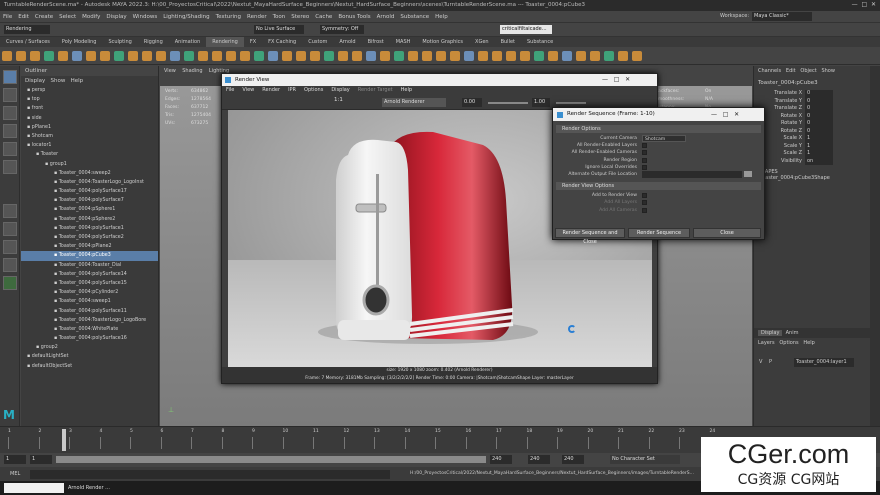  What do you see at coordinates (89, 191) in the screenshot?
I see `outliner-item: ▪ Toaster_0004:polySurface17` at bounding box center [89, 191].